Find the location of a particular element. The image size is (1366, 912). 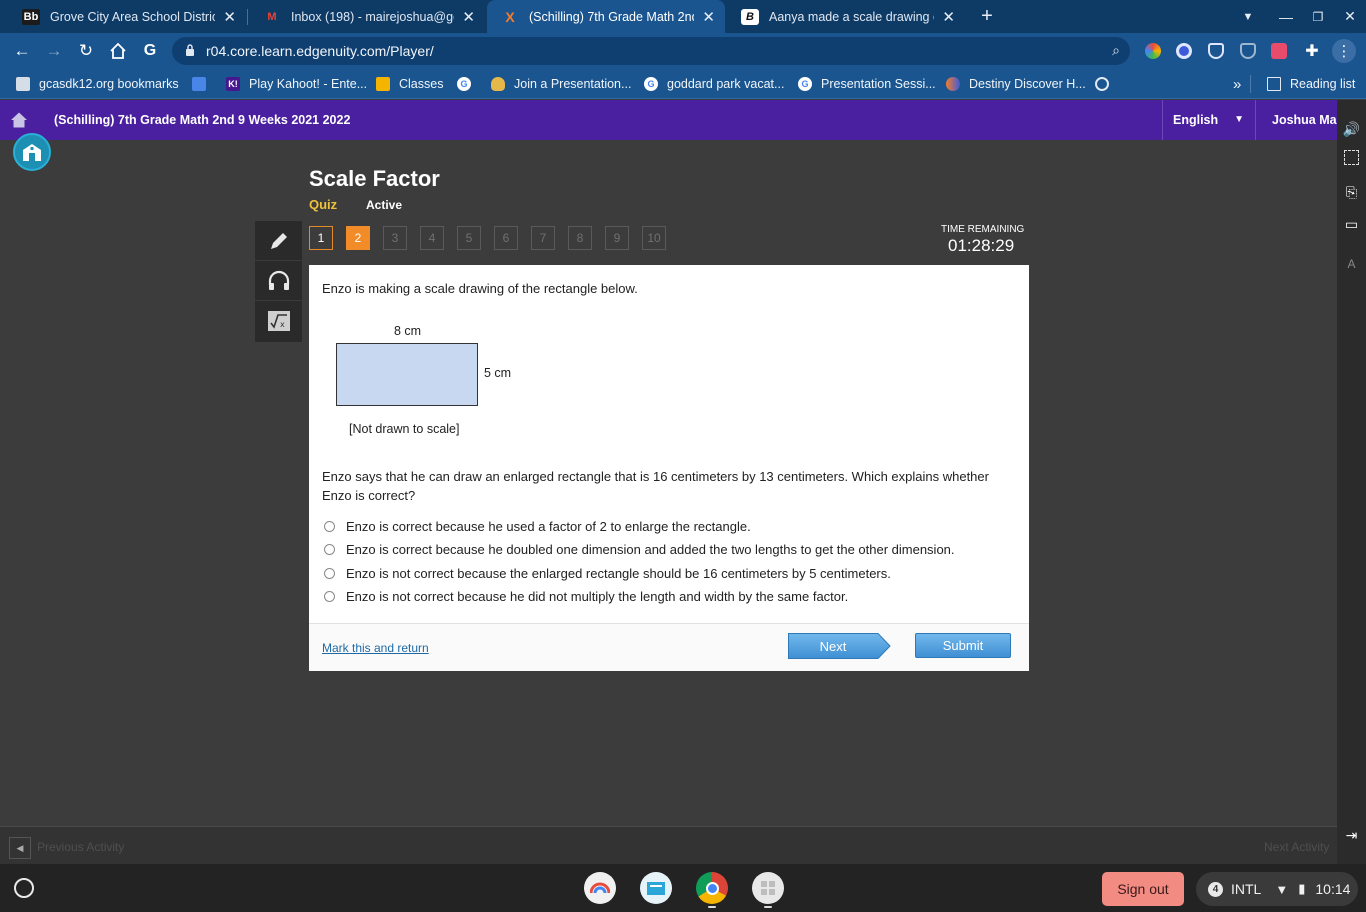

browser-tab-school-district: Bb Grove City Area School District / ✕ is located at coordinates (127, 16).